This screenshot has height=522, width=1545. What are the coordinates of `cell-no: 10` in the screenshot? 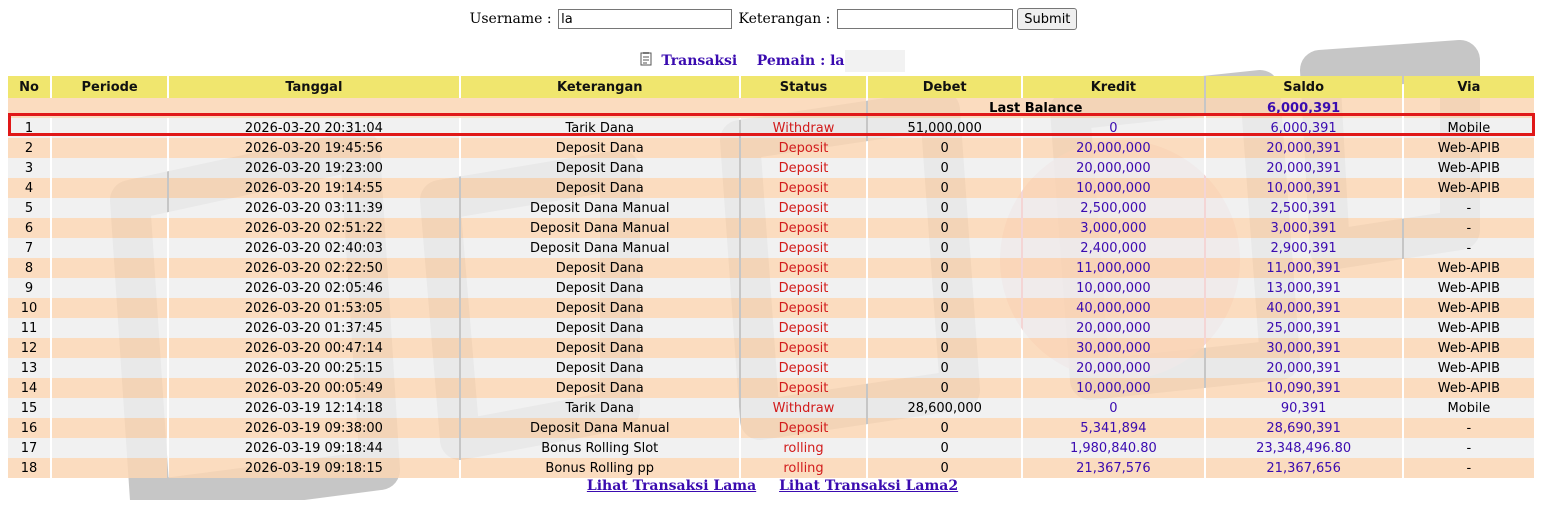 It's located at (29, 308).